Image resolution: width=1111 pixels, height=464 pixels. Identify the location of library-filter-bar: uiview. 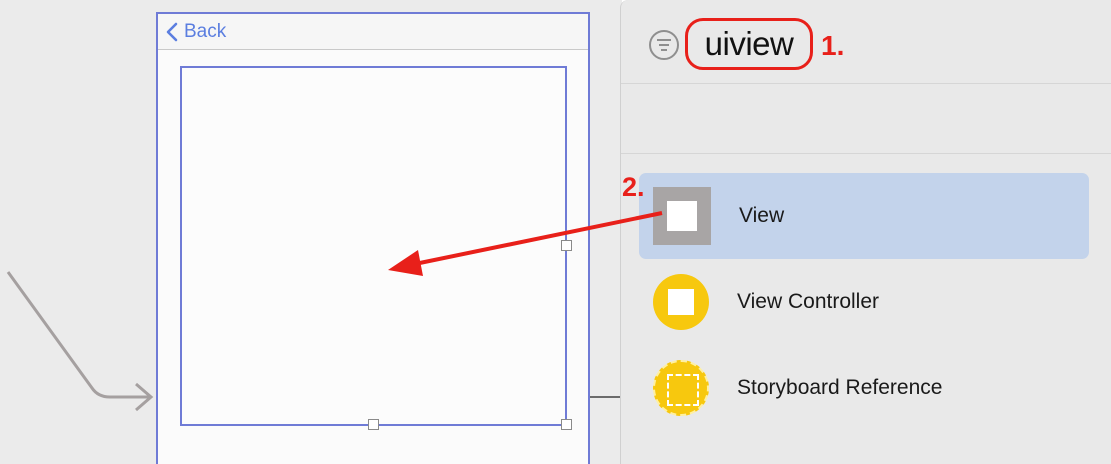
(866, 42).